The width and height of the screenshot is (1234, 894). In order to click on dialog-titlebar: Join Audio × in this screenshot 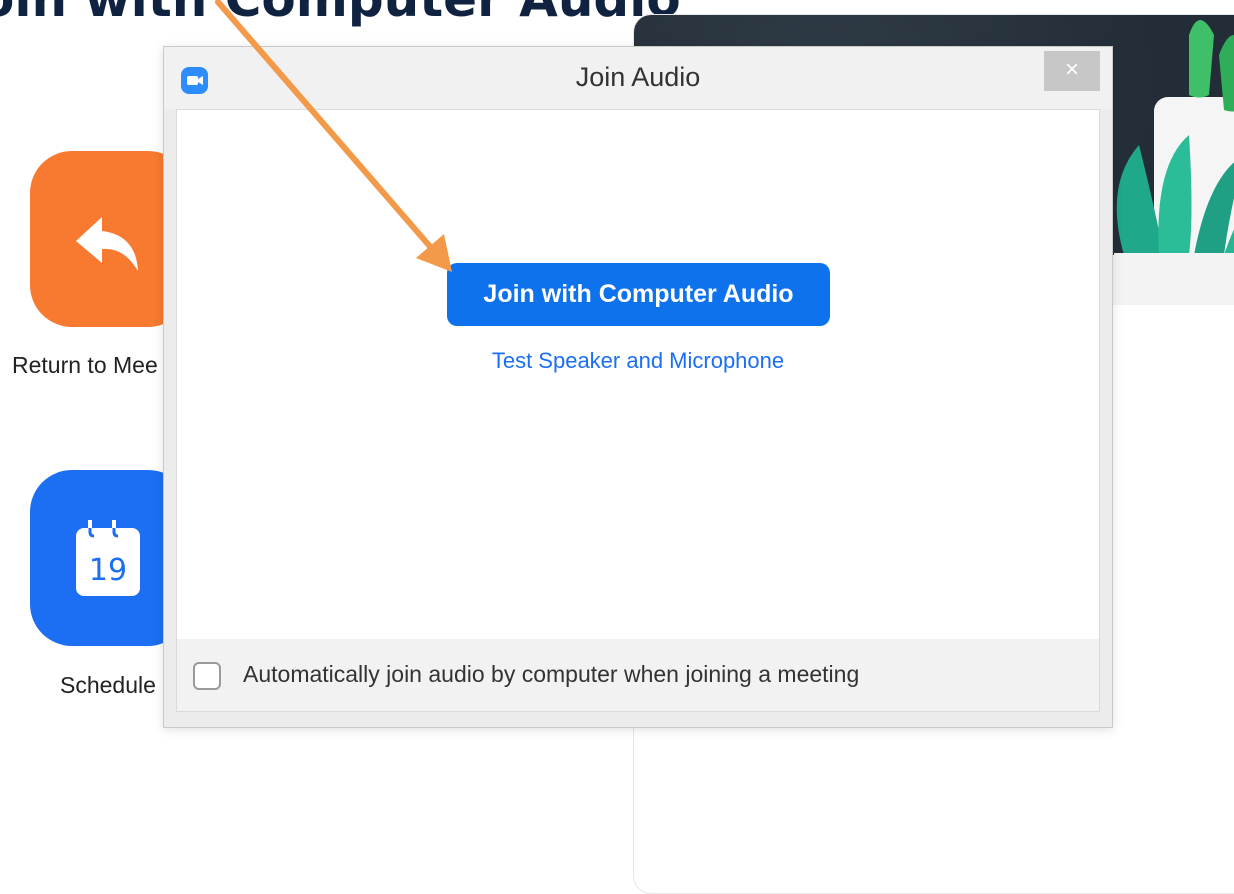, I will do `click(638, 78)`.